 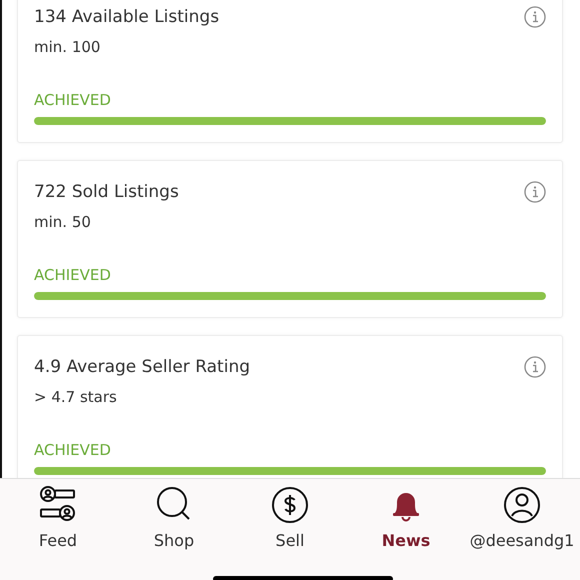 I want to click on tab: @deesandg1, so click(x=522, y=519).